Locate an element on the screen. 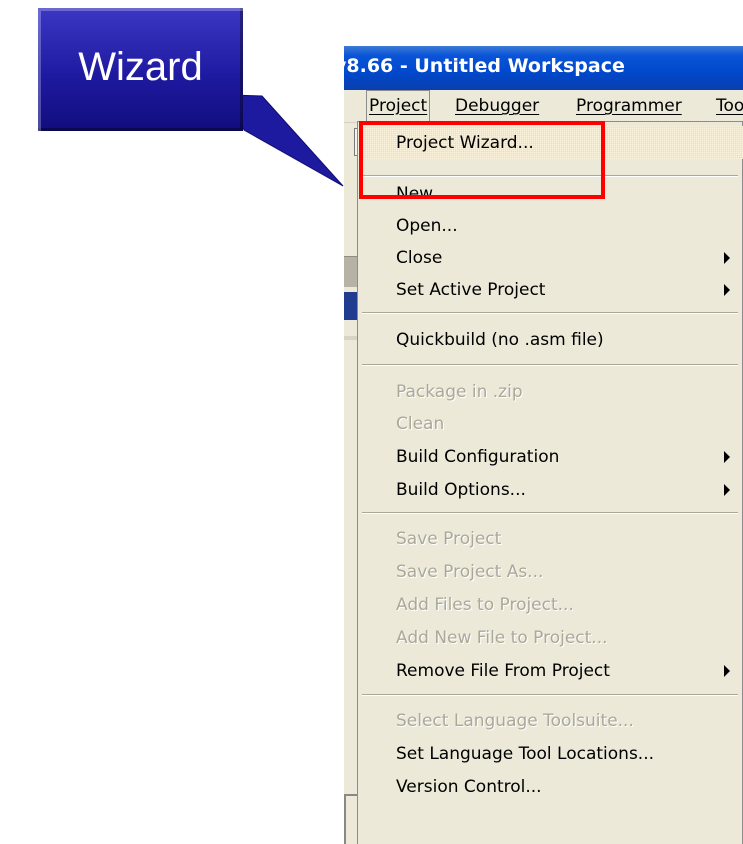  wizard-callout: Wizard is located at coordinates (140, 69).